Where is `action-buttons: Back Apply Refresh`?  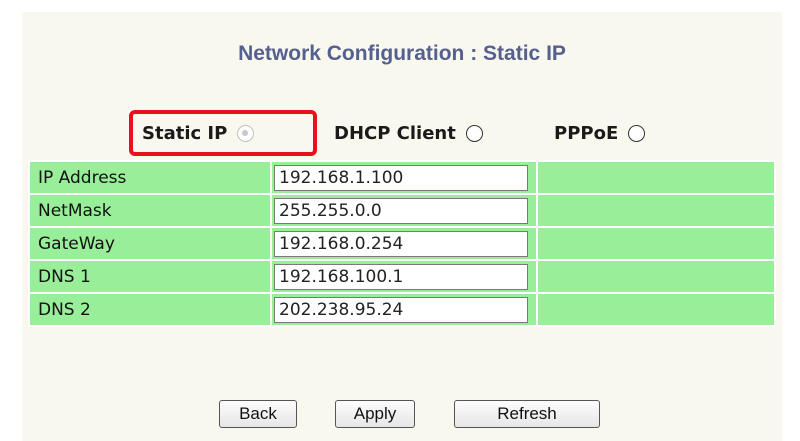 action-buttons: Back Apply Refresh is located at coordinates (402, 415).